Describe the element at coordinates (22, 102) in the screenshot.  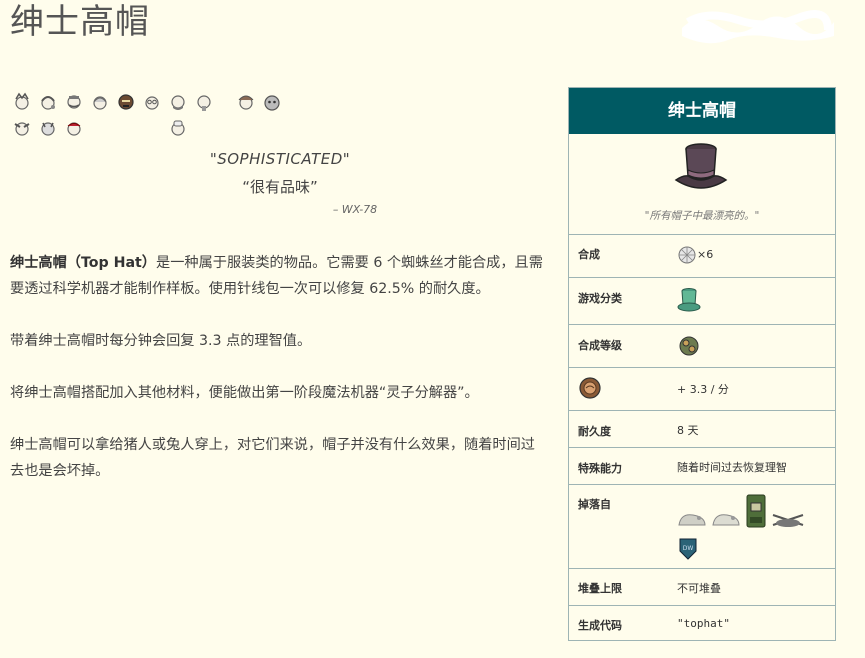
I see `wilson-icon` at that location.